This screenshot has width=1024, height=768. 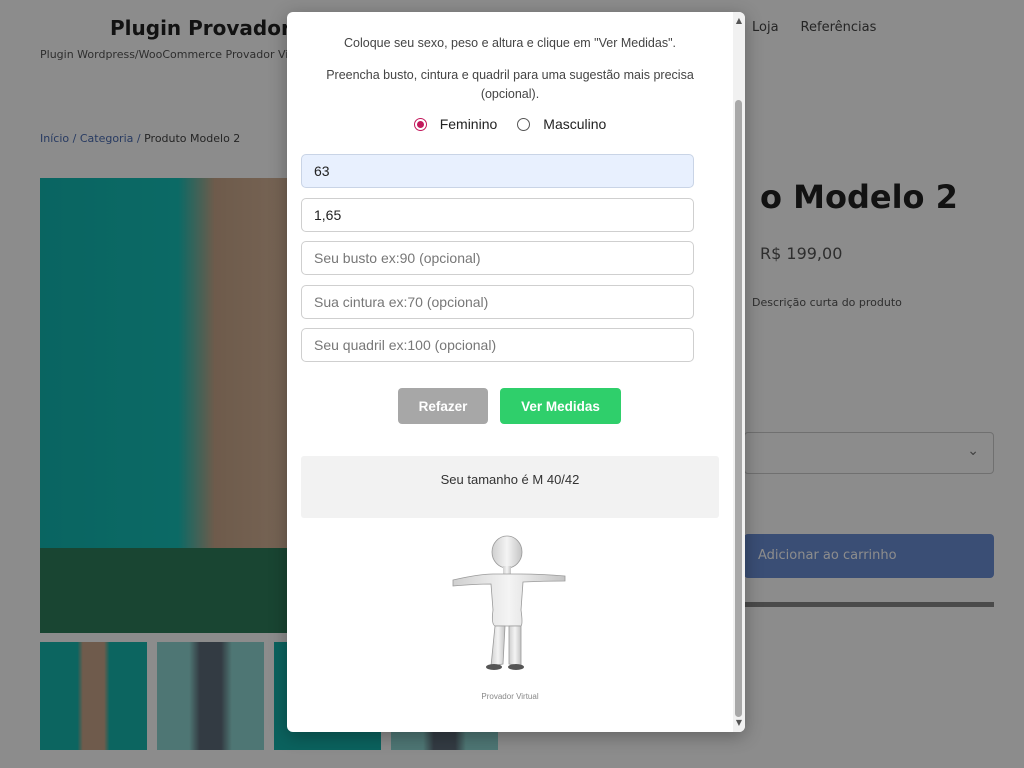 What do you see at coordinates (524, 124) in the screenshot?
I see `radio-male` at bounding box center [524, 124].